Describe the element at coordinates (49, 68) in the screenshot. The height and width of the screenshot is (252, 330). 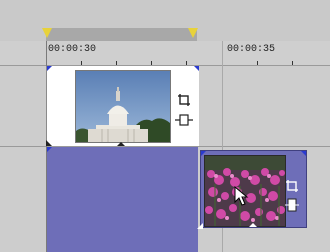
I see `clip-in-marker` at that location.